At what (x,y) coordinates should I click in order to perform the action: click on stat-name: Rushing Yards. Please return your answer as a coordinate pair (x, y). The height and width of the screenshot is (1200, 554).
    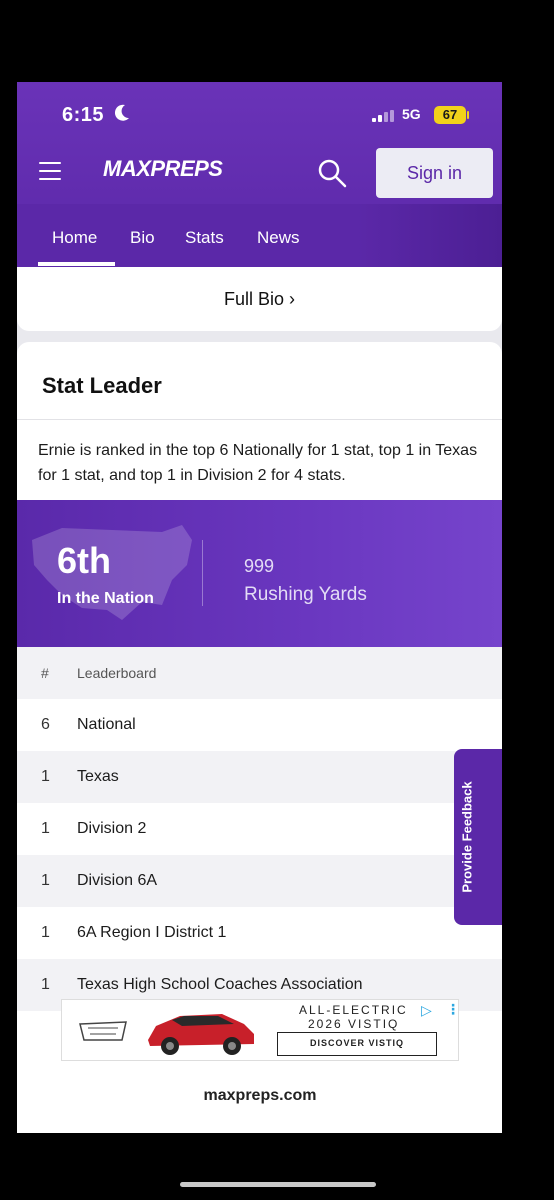
    Looking at the image, I should click on (305, 594).